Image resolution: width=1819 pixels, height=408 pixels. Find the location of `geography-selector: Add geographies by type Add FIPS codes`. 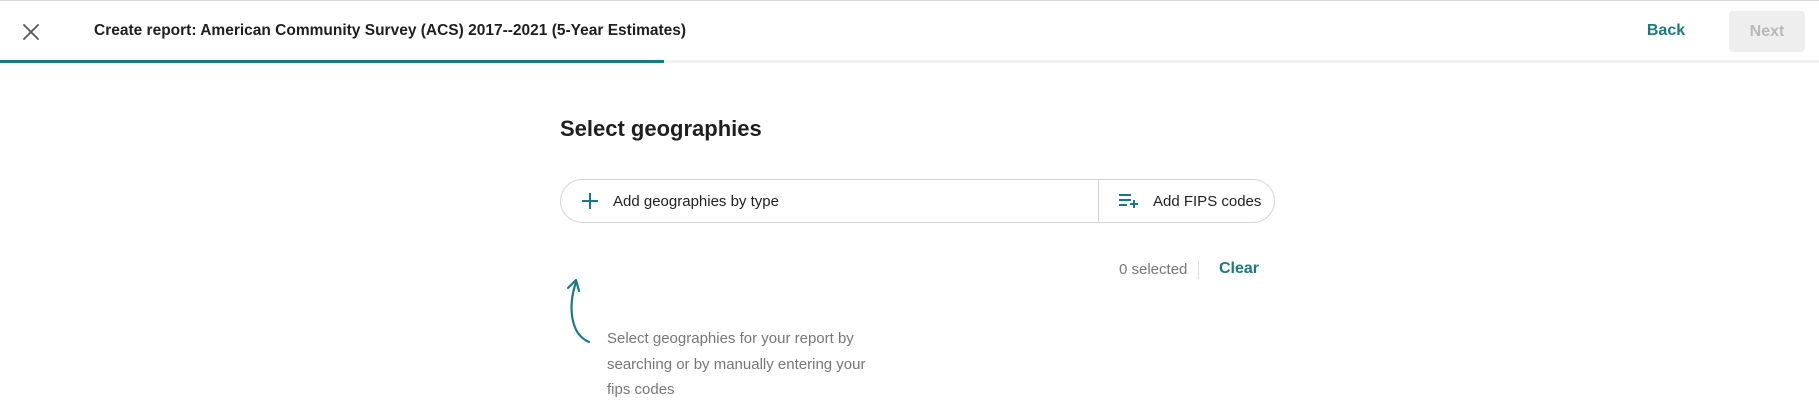

geography-selector: Add geographies by type Add FIPS codes is located at coordinates (917, 201).